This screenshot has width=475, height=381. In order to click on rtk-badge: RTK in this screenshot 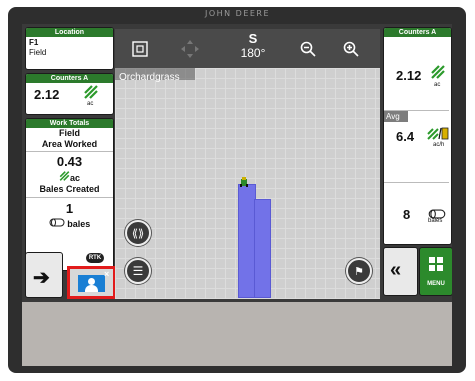, I will do `click(95, 258)`.